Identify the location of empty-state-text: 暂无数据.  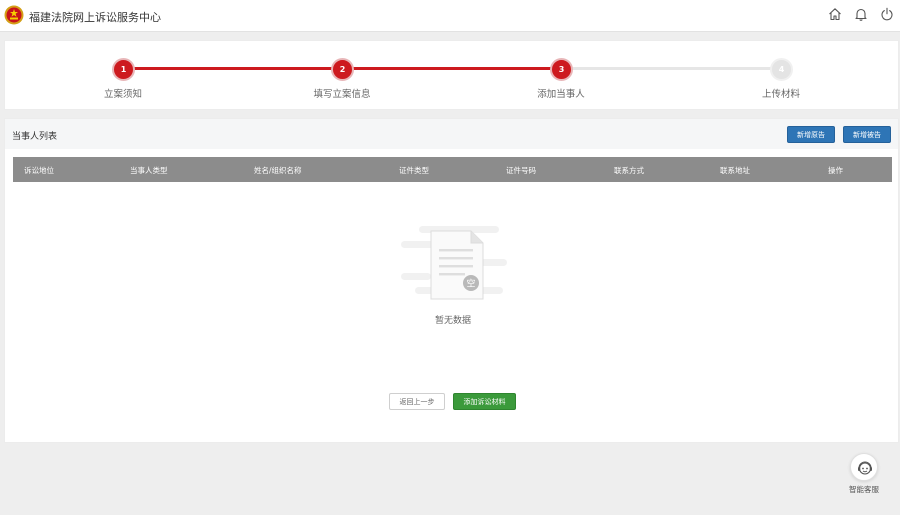
(452, 321).